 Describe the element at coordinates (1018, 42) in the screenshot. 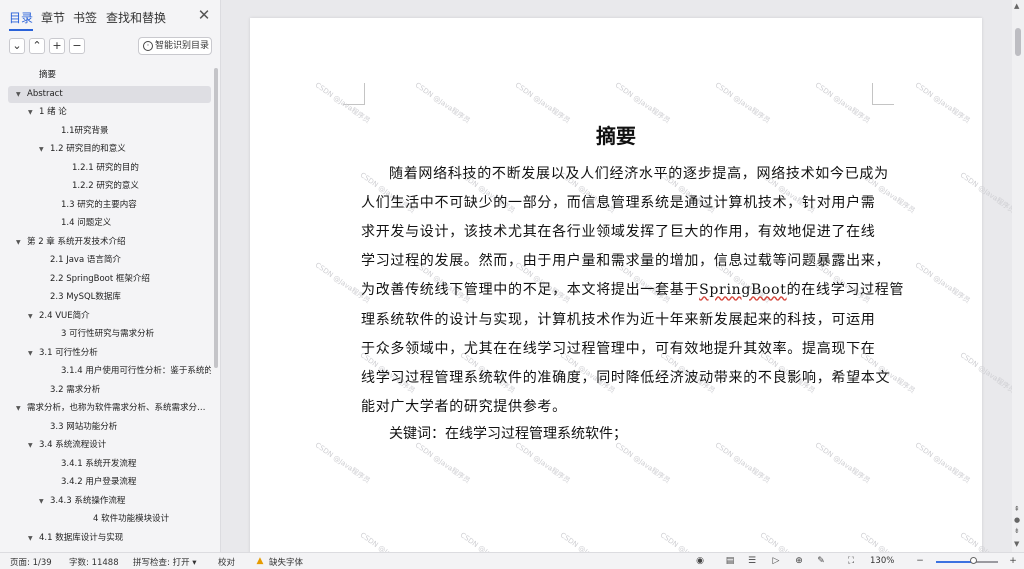

I see `vertical-scrollbar-thumb` at that location.